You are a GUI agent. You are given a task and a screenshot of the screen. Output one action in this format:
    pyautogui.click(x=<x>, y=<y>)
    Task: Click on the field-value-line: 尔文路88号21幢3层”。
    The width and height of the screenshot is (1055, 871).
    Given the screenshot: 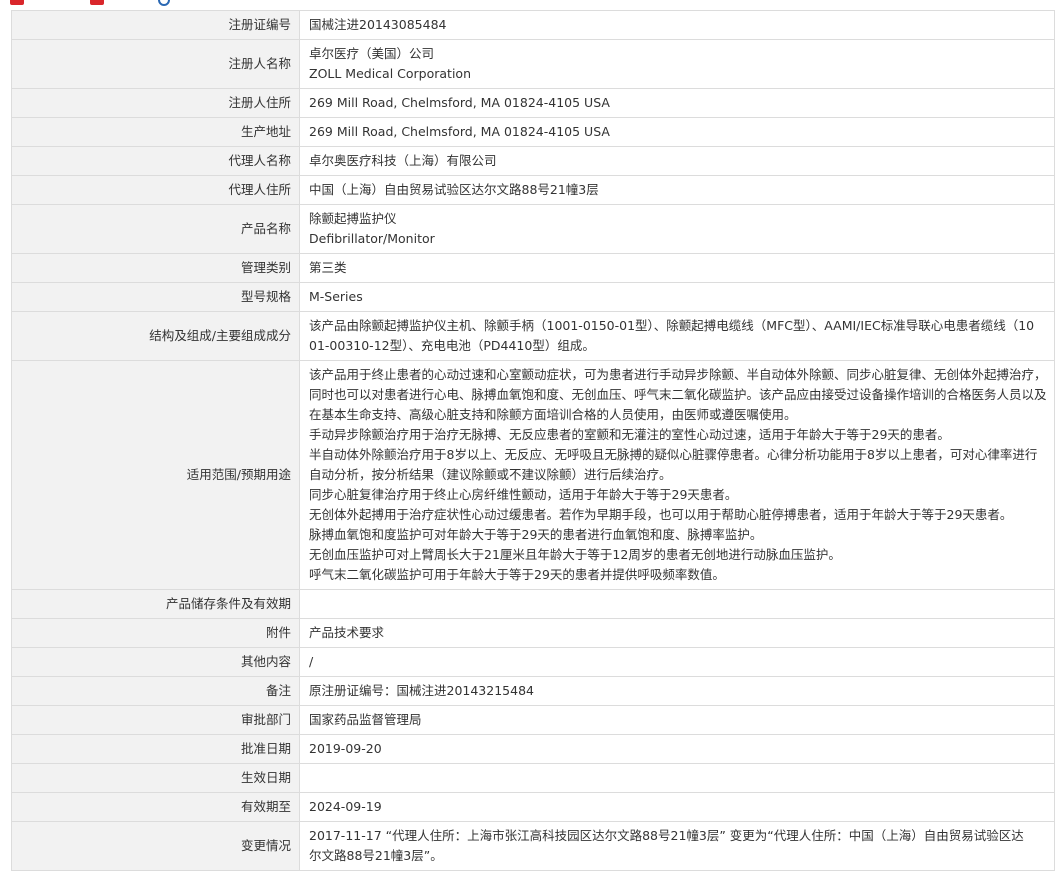 What is the action you would take?
    pyautogui.click(x=376, y=855)
    